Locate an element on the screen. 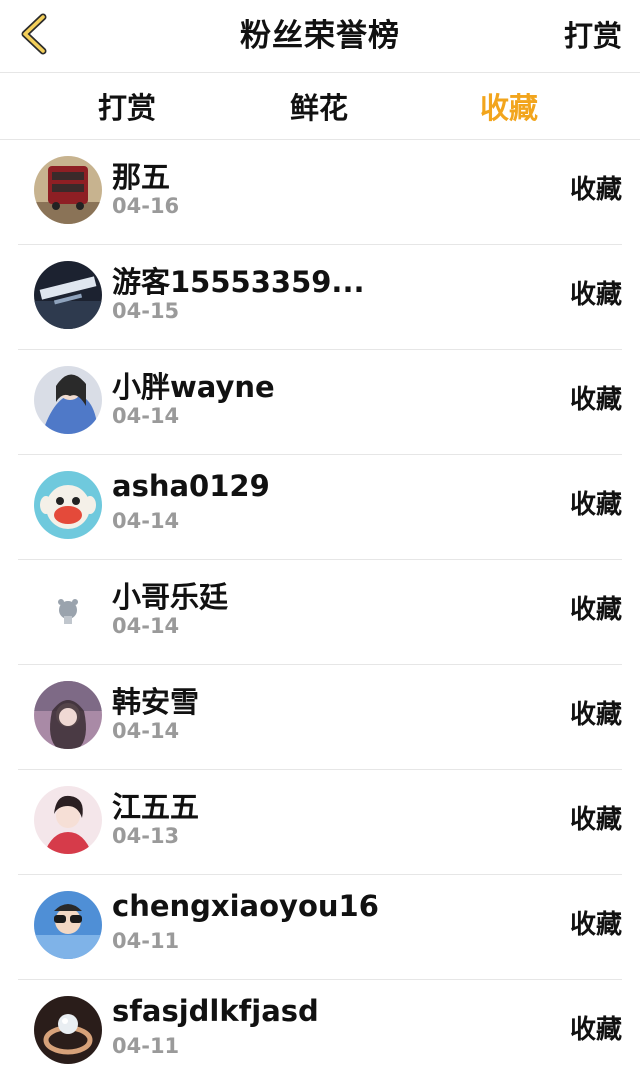 The width and height of the screenshot is (640, 1084). page-title: 粉丝荣誉榜 is located at coordinates (320, 36).